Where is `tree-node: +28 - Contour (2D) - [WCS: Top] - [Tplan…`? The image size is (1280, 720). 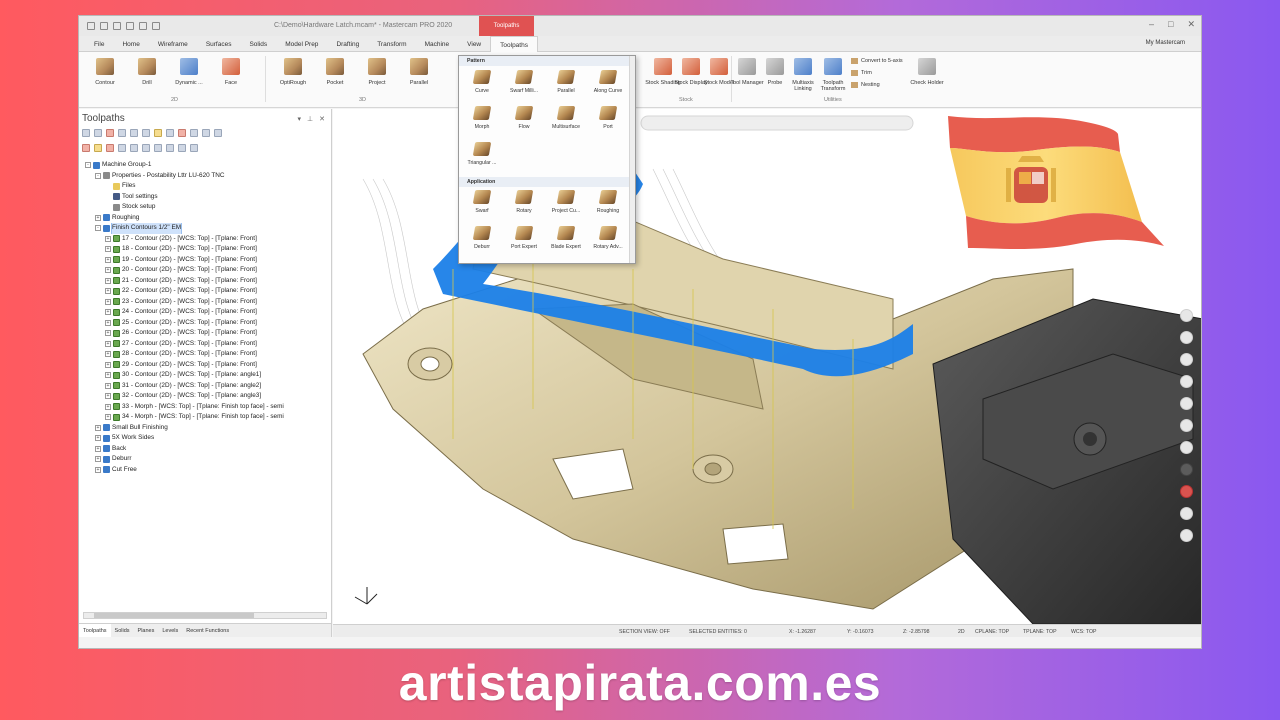 tree-node: +28 - Contour (2D) - [WCS: Top] - [Tplan… is located at coordinates (205, 354).